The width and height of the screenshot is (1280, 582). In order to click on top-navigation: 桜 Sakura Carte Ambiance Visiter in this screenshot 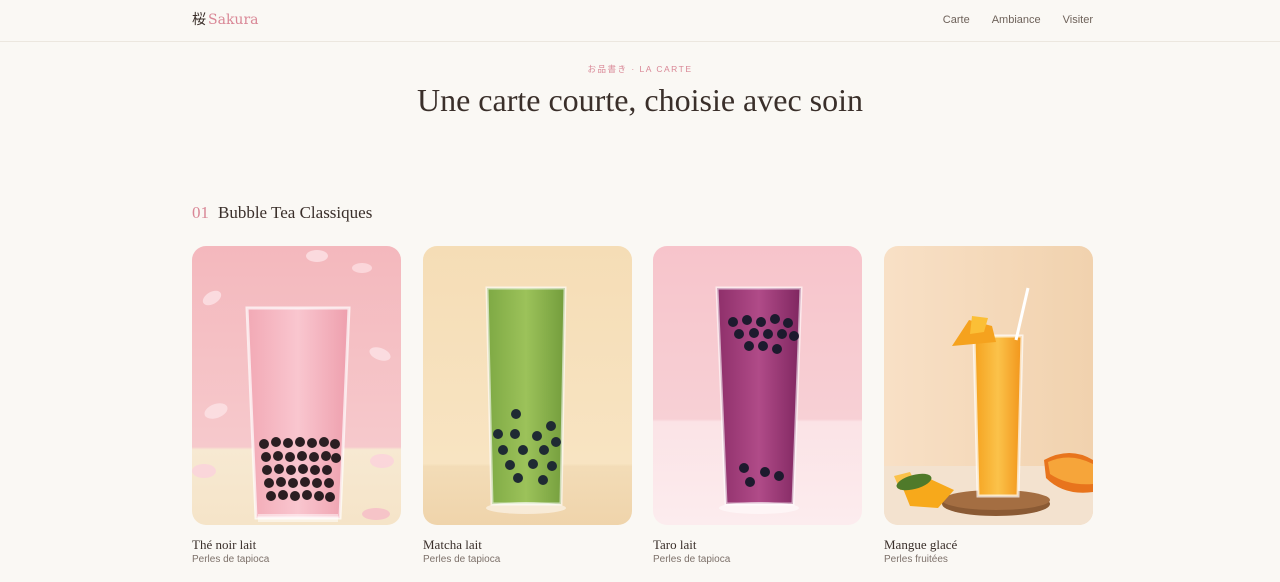, I will do `click(640, 21)`.